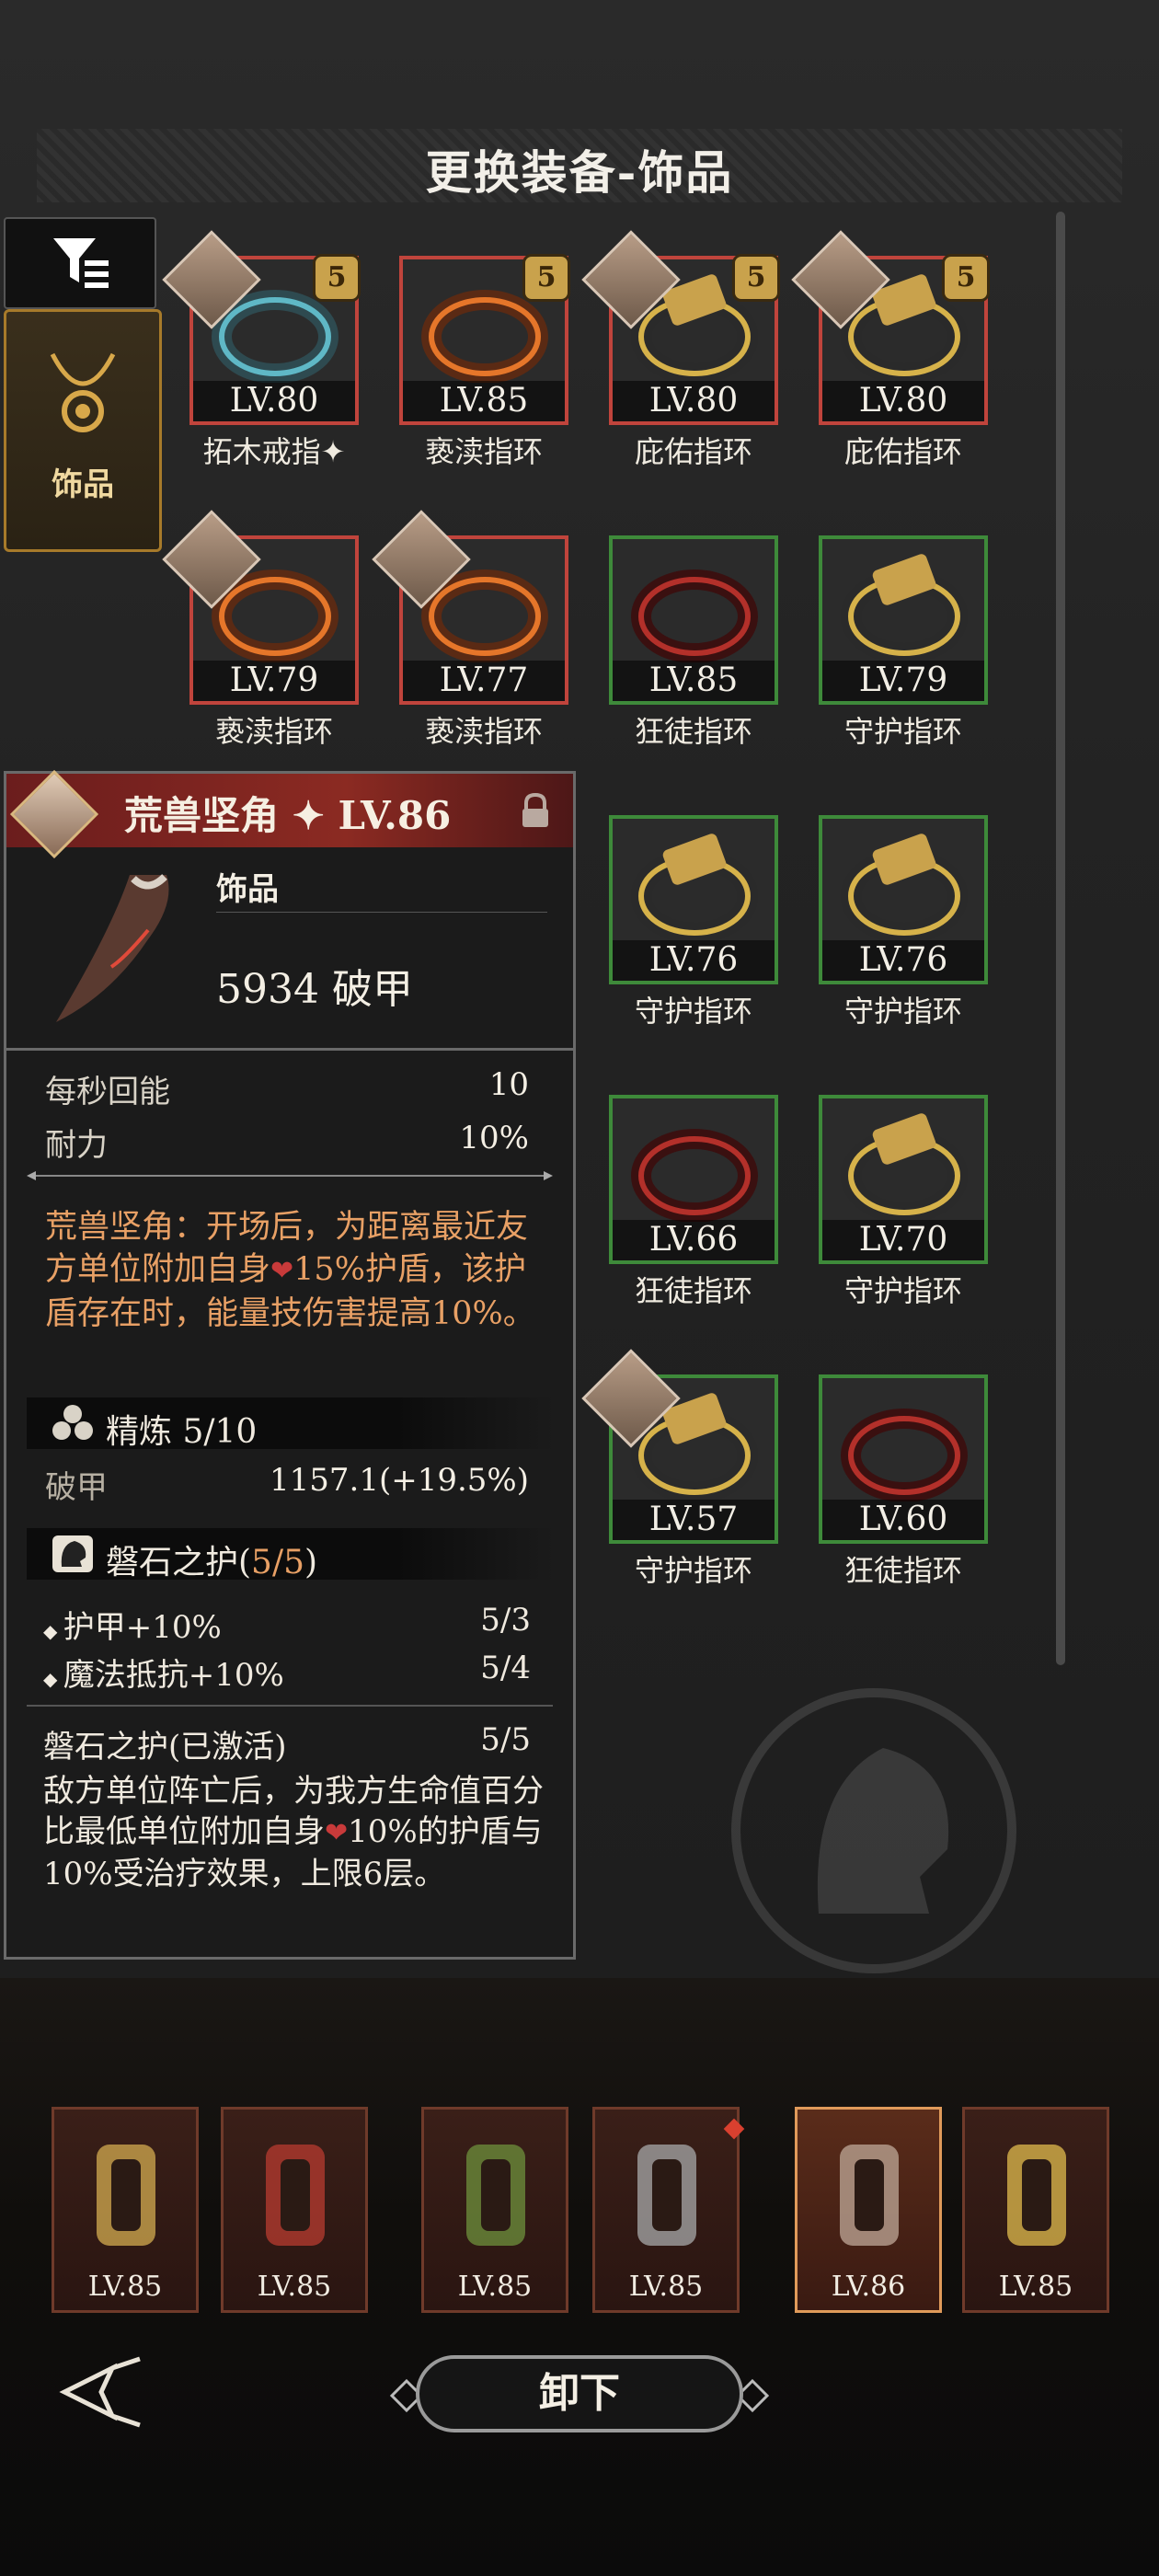 This screenshot has height=2576, width=1159. I want to click on set-bonus-label: 魔法抵抗+10%, so click(173, 1675).